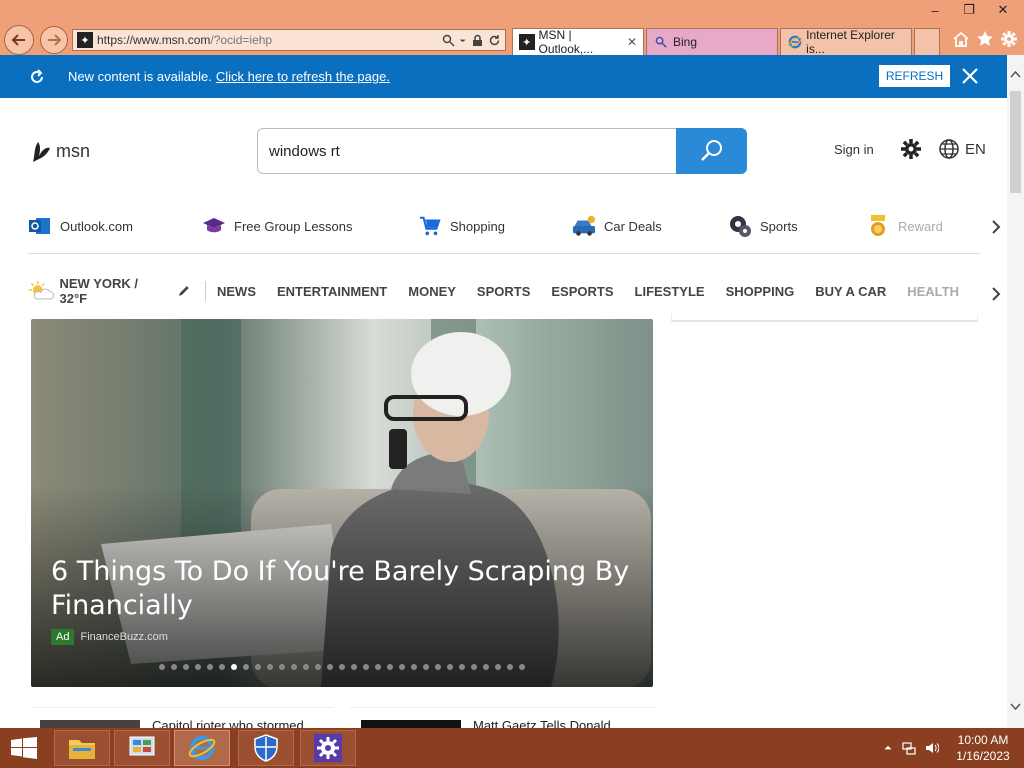 The width and height of the screenshot is (1024, 768). What do you see at coordinates (24, 748) in the screenshot?
I see `windows-start-icon` at bounding box center [24, 748].